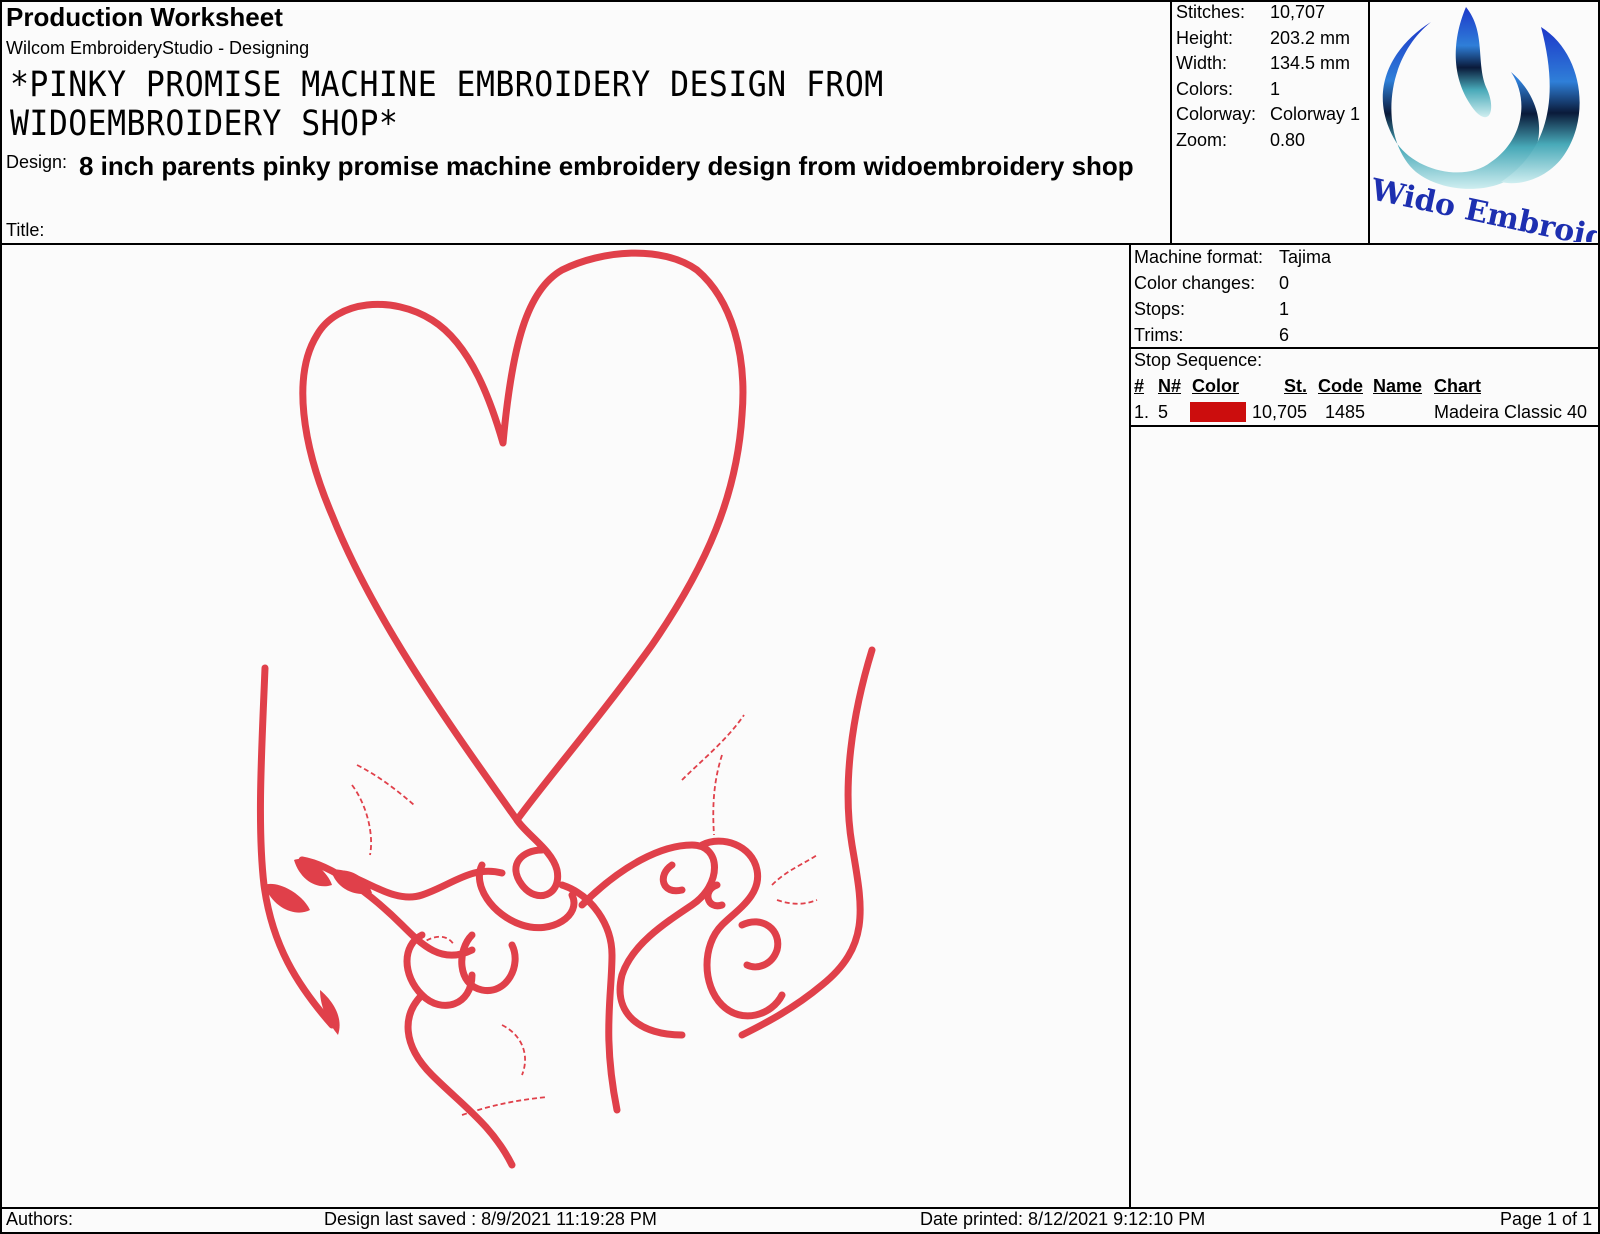  Describe the element at coordinates (1268, 115) in the screenshot. I see `stat-row-colorway: Colorway: Colorway 1` at that location.